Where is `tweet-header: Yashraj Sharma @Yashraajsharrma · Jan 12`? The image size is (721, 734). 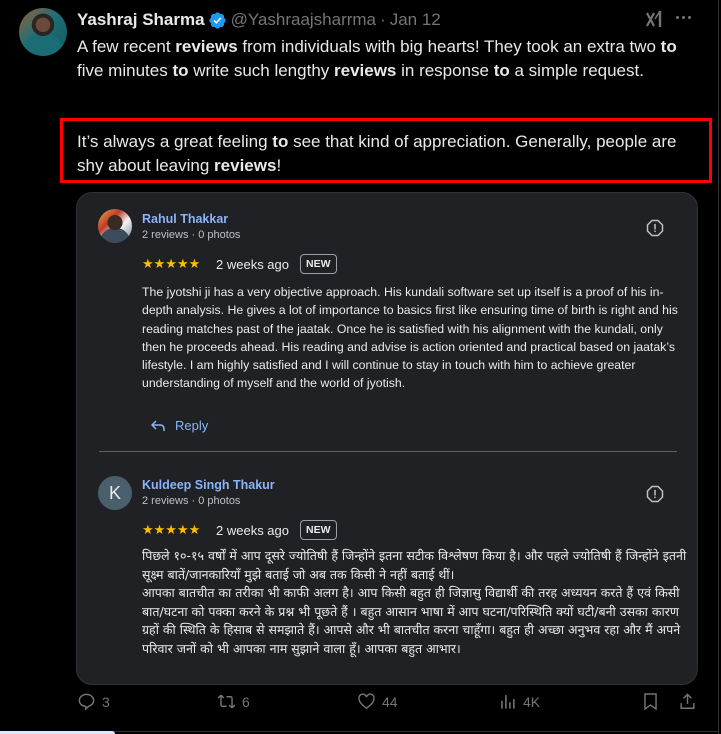
tweet-header: Yashraj Sharma @Yashraajsharrma · Jan 12 is located at coordinates (259, 20).